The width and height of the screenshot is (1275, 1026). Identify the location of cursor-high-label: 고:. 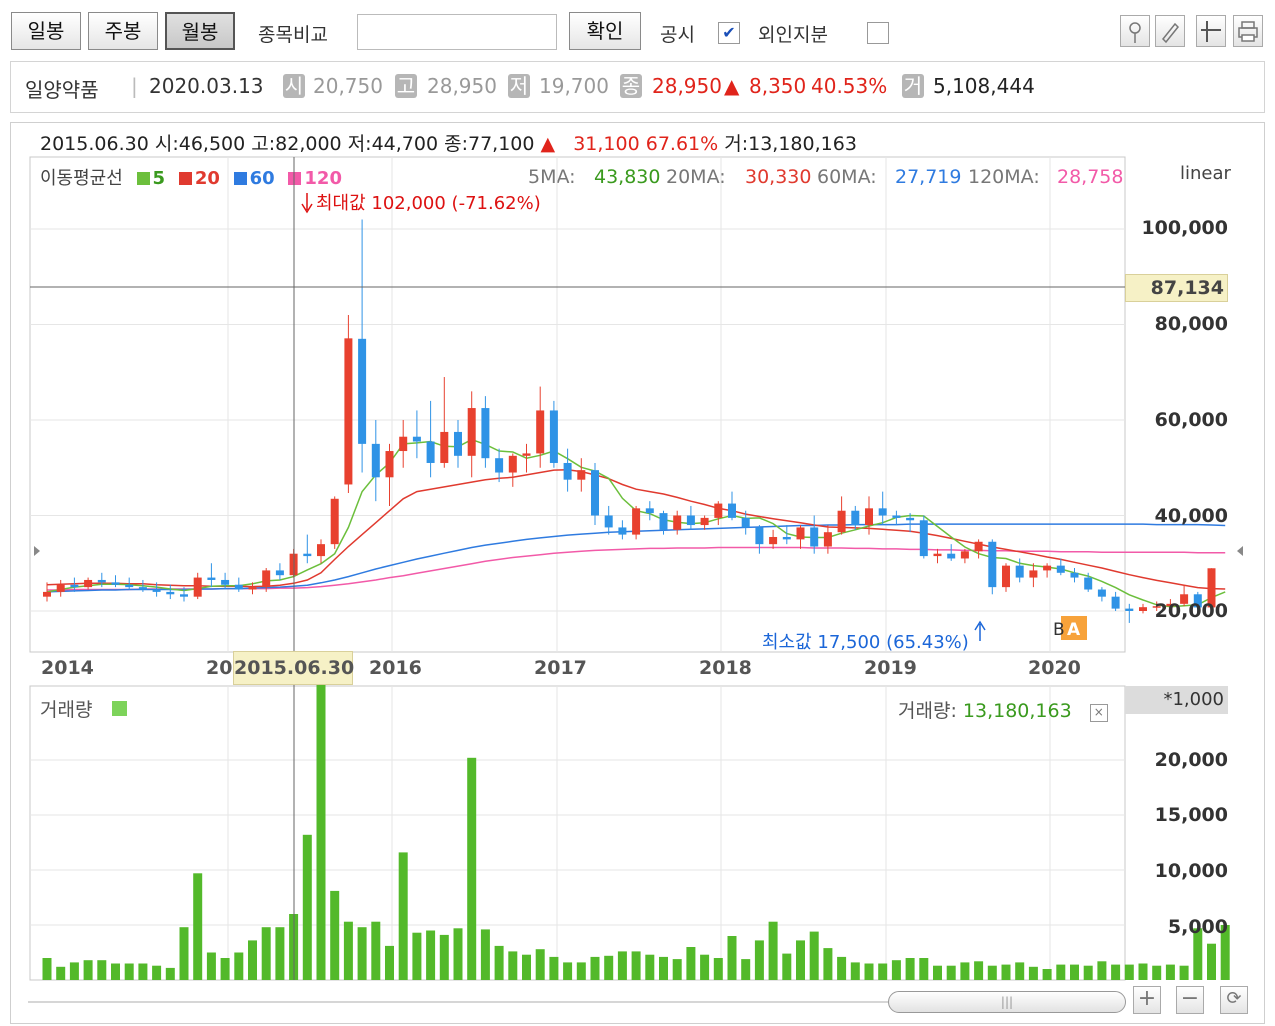
(263, 144).